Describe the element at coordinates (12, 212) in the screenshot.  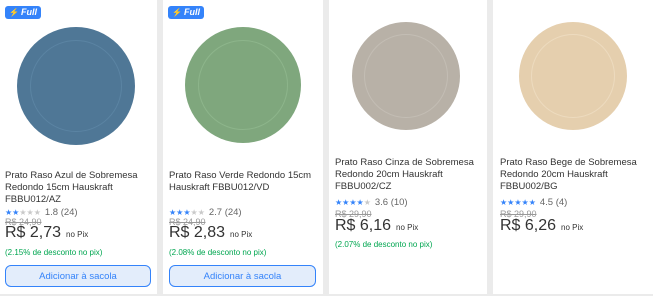
I see `star-icon: ★★` at that location.